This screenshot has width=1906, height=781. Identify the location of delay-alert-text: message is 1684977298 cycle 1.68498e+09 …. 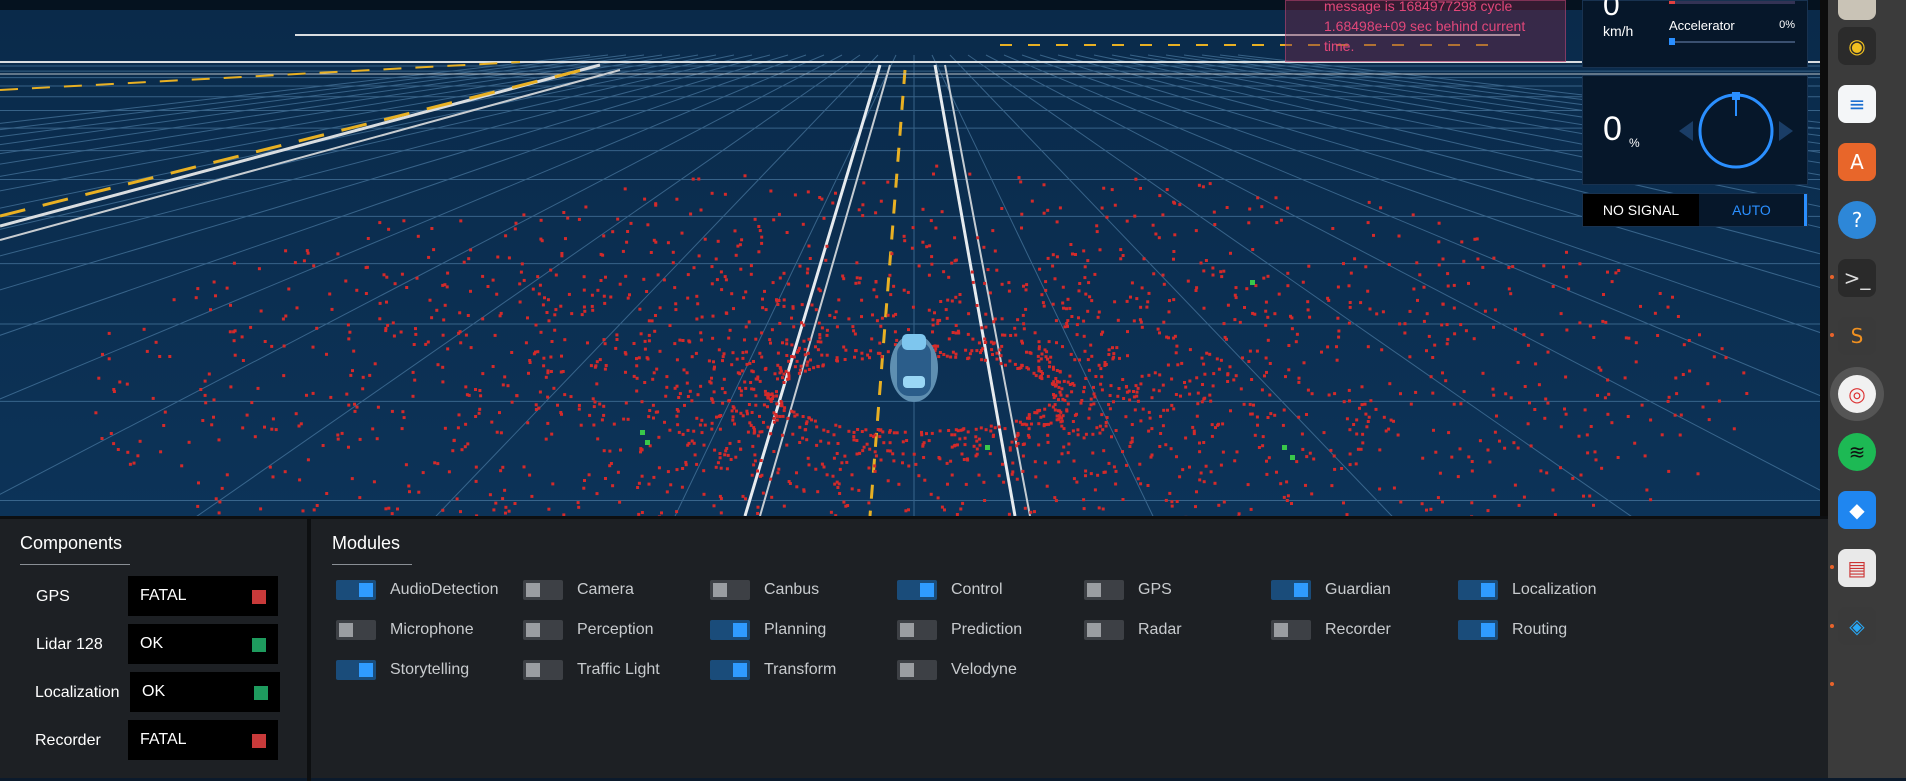
(1437, 28).